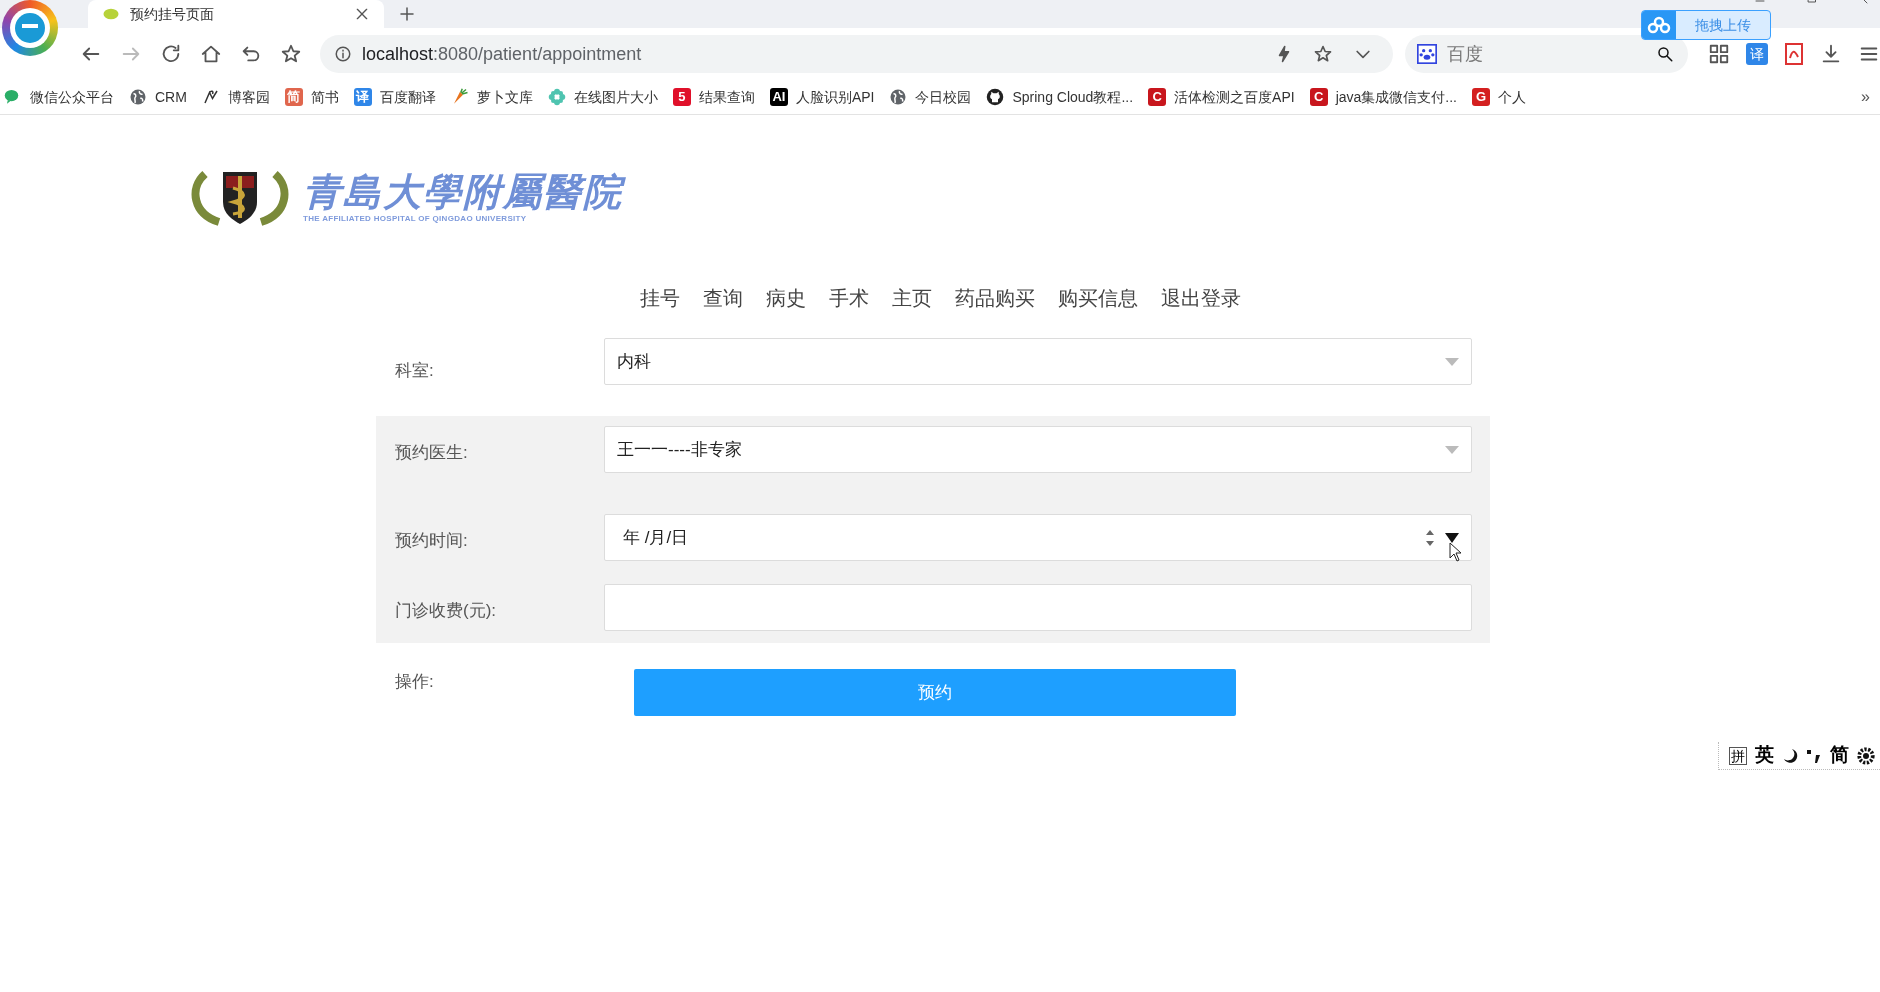 This screenshot has width=1880, height=992. Describe the element at coordinates (1097, 298) in the screenshot. I see `nav-link: 购买信息` at that location.